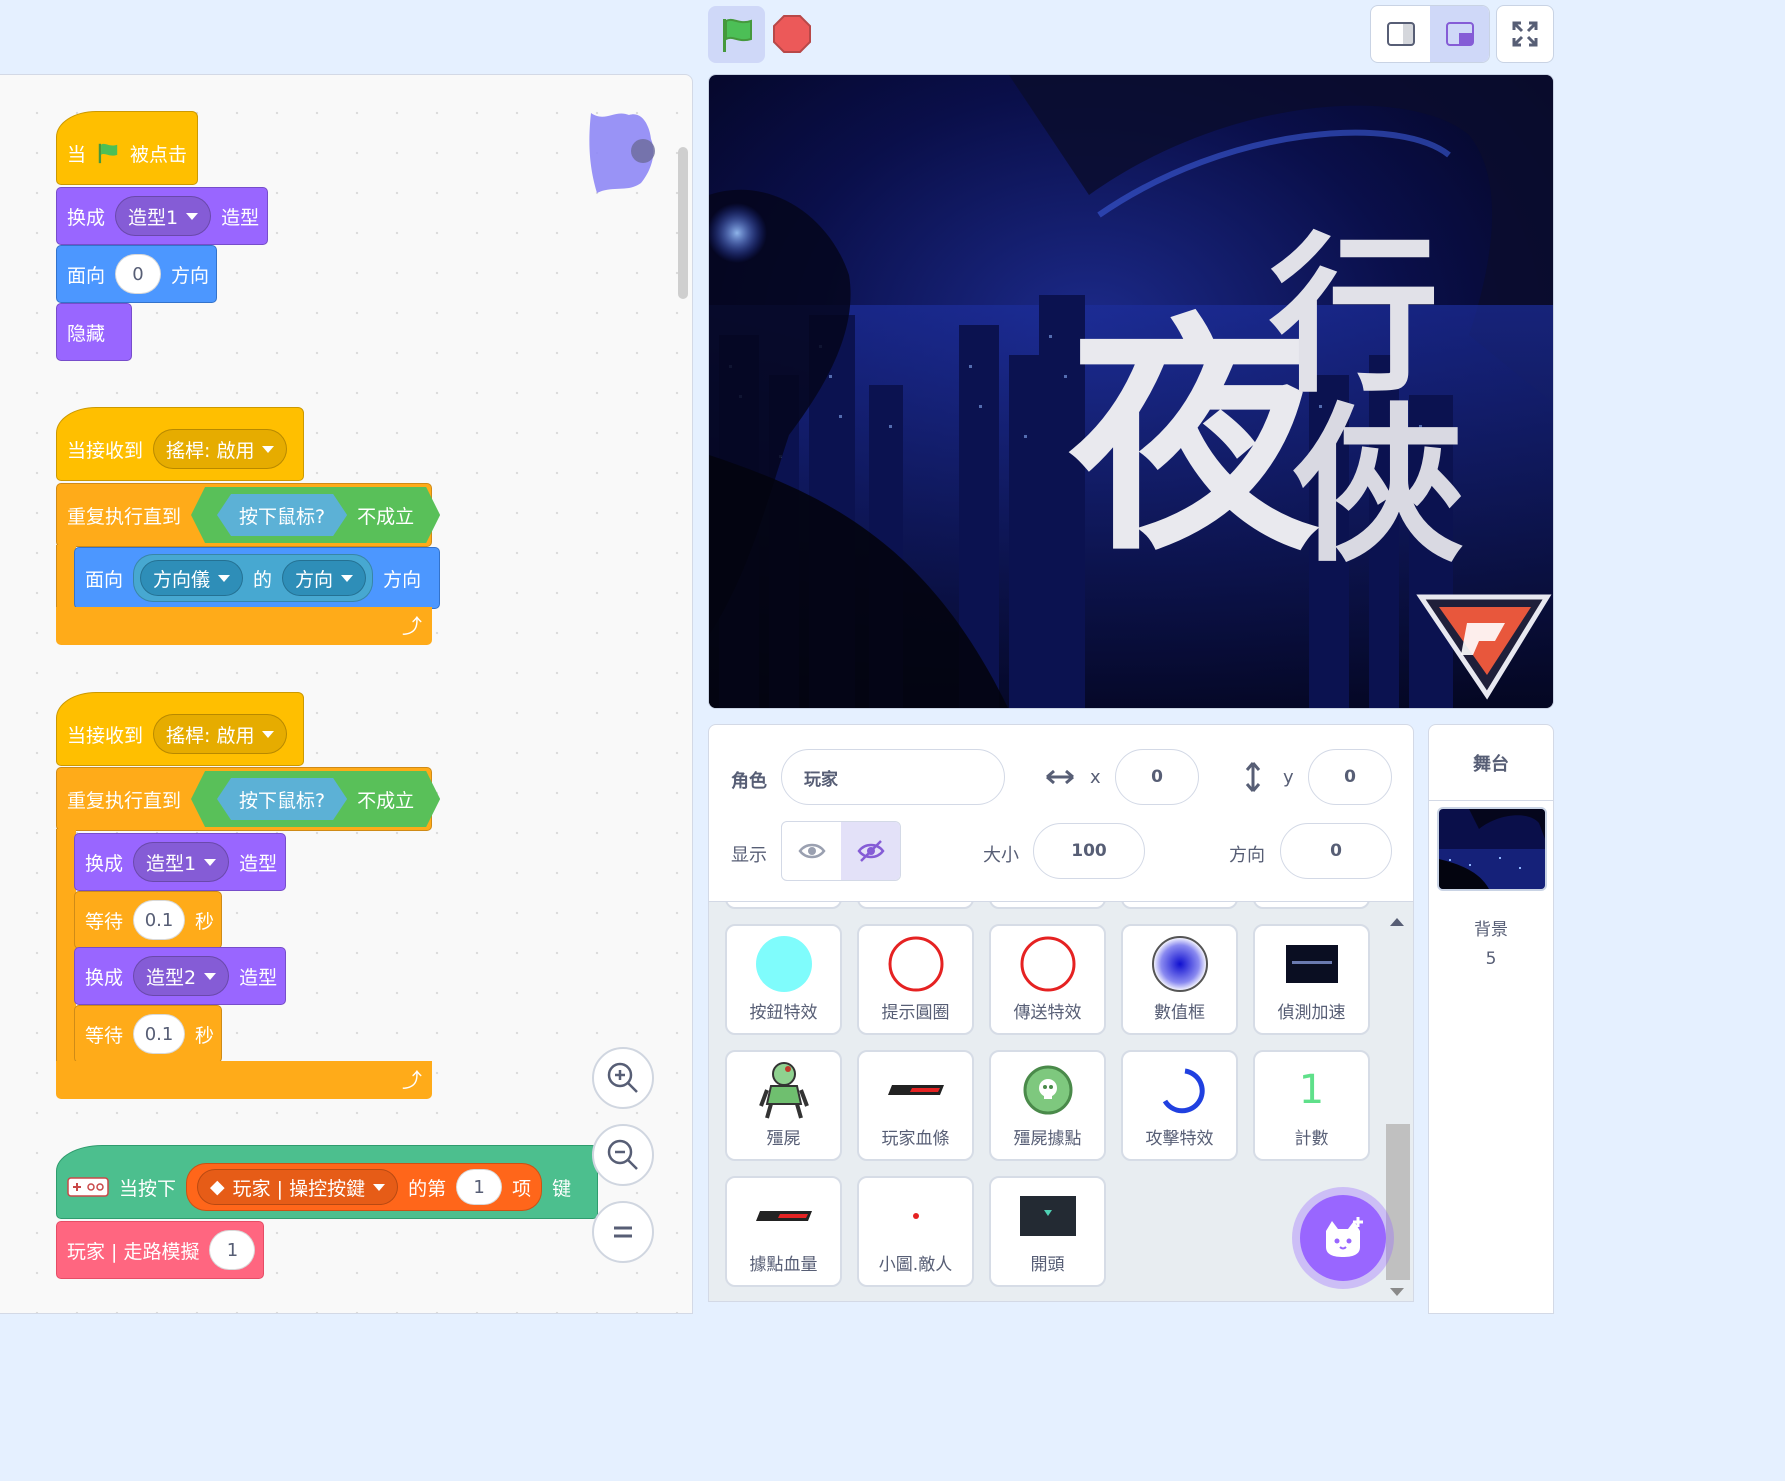 The height and width of the screenshot is (1481, 1785). Describe the element at coordinates (192, 578) in the screenshot. I see `object-dropdown: 方向儀` at that location.